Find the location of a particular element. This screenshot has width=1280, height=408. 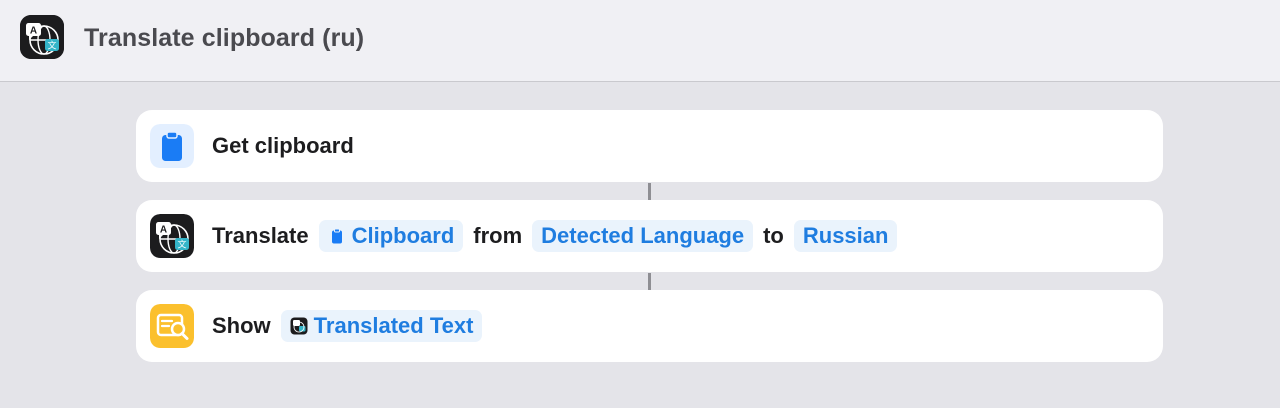

clipboard-token: Clipboard is located at coordinates (391, 236).